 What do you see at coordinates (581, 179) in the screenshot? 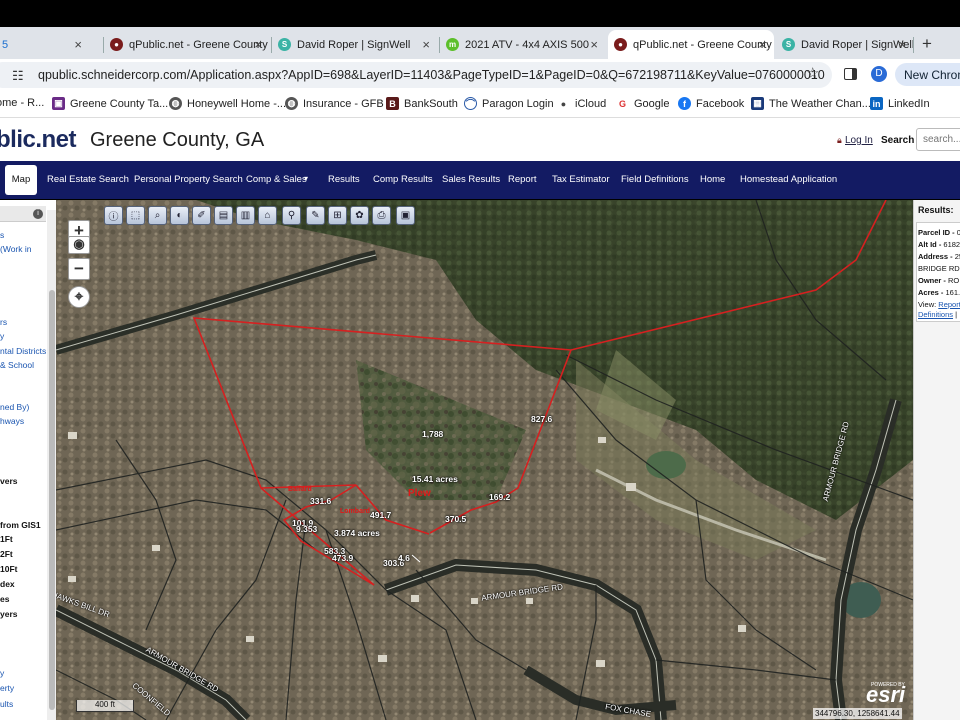
I see `nav-tax-estimator: Tax Estimator` at bounding box center [581, 179].